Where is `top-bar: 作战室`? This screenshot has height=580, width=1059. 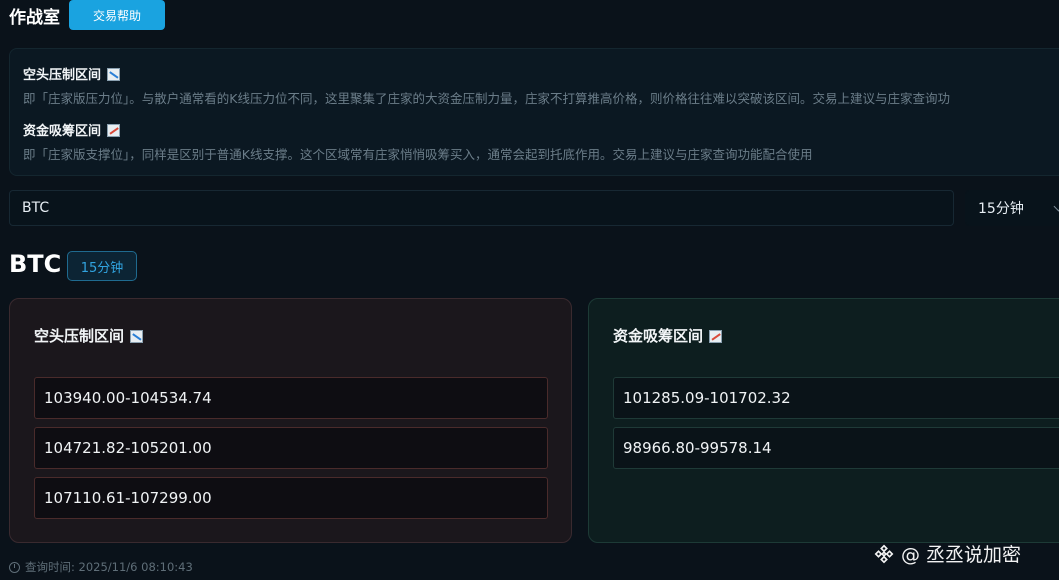 top-bar: 作战室 is located at coordinates (34, 15).